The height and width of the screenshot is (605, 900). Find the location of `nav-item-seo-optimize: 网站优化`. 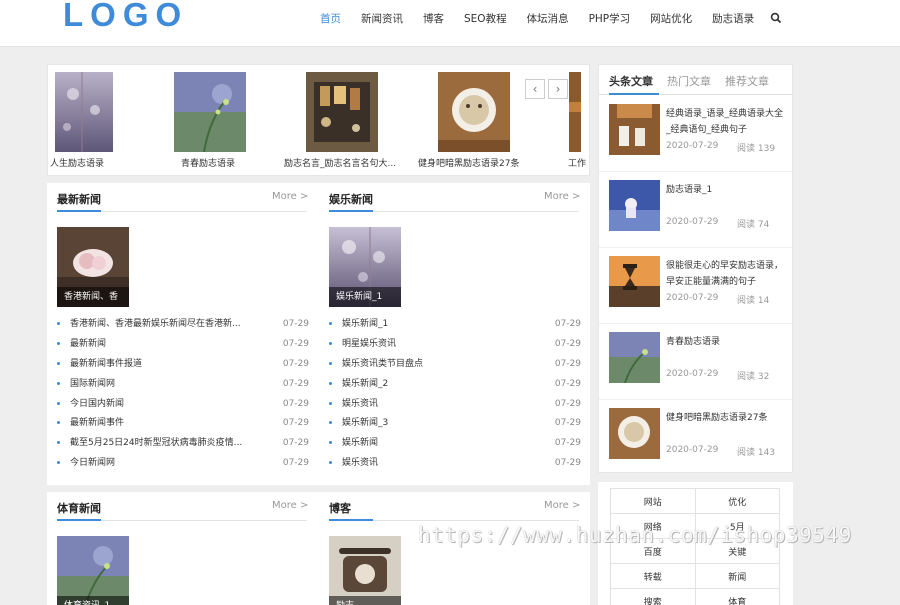

nav-item-seo-optimize: 网站优化 is located at coordinates (671, 19).